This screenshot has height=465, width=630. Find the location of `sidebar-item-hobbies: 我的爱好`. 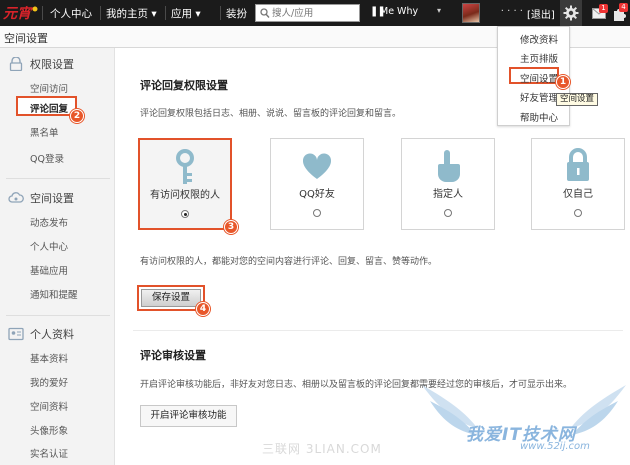

sidebar-item-hobbies: 我的爱好 is located at coordinates (49, 382).